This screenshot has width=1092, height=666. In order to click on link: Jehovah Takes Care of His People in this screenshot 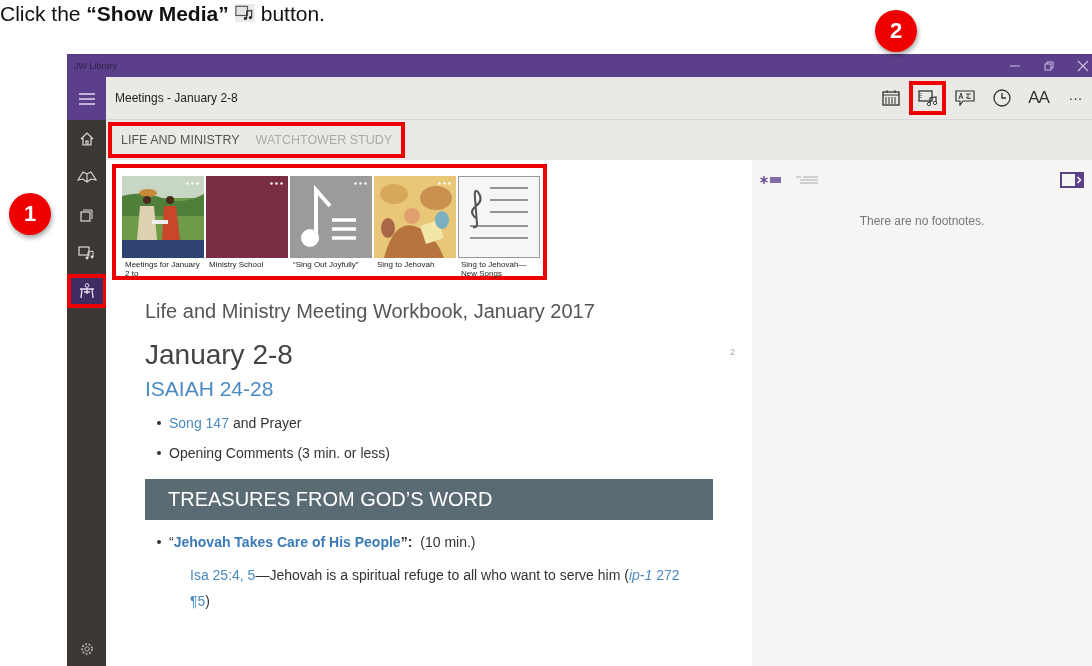, I will do `click(287, 542)`.